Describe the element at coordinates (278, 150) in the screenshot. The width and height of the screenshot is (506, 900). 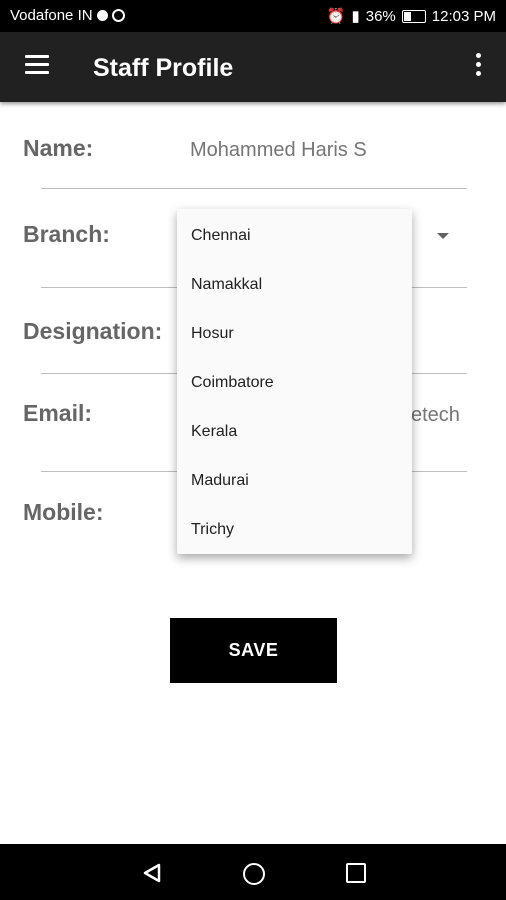
I see `name-value: Mohammed Haris S` at that location.